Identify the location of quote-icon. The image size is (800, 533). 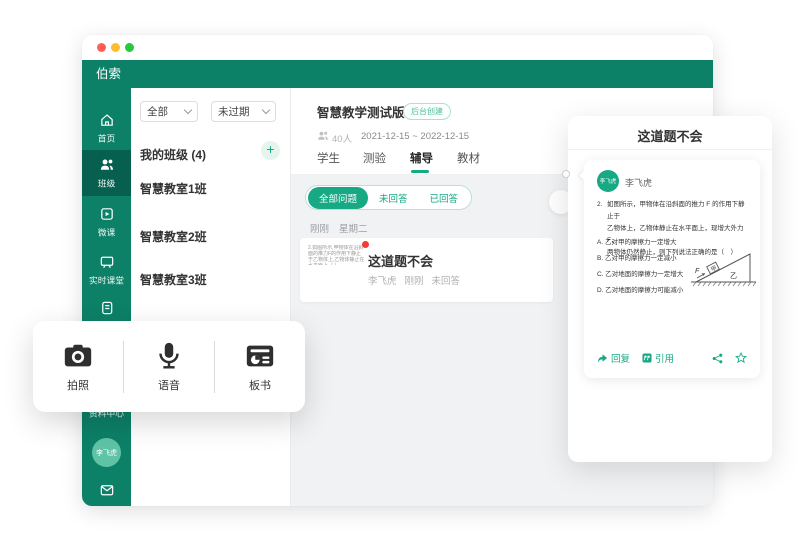
(647, 358).